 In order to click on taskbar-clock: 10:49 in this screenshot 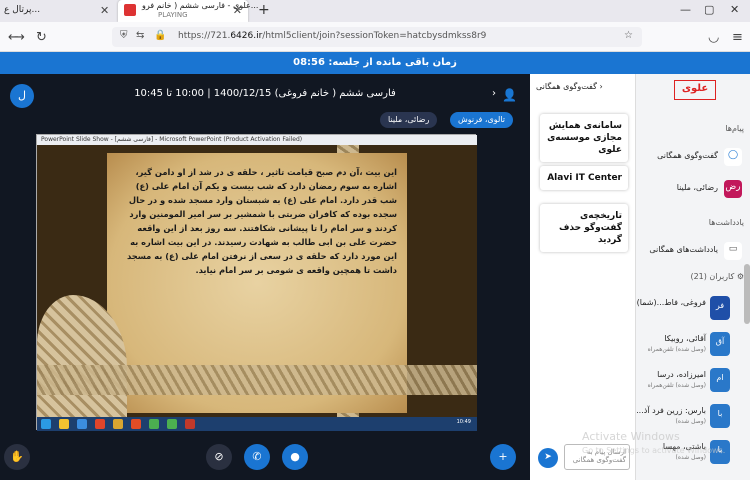, I will do `click(463, 422)`.